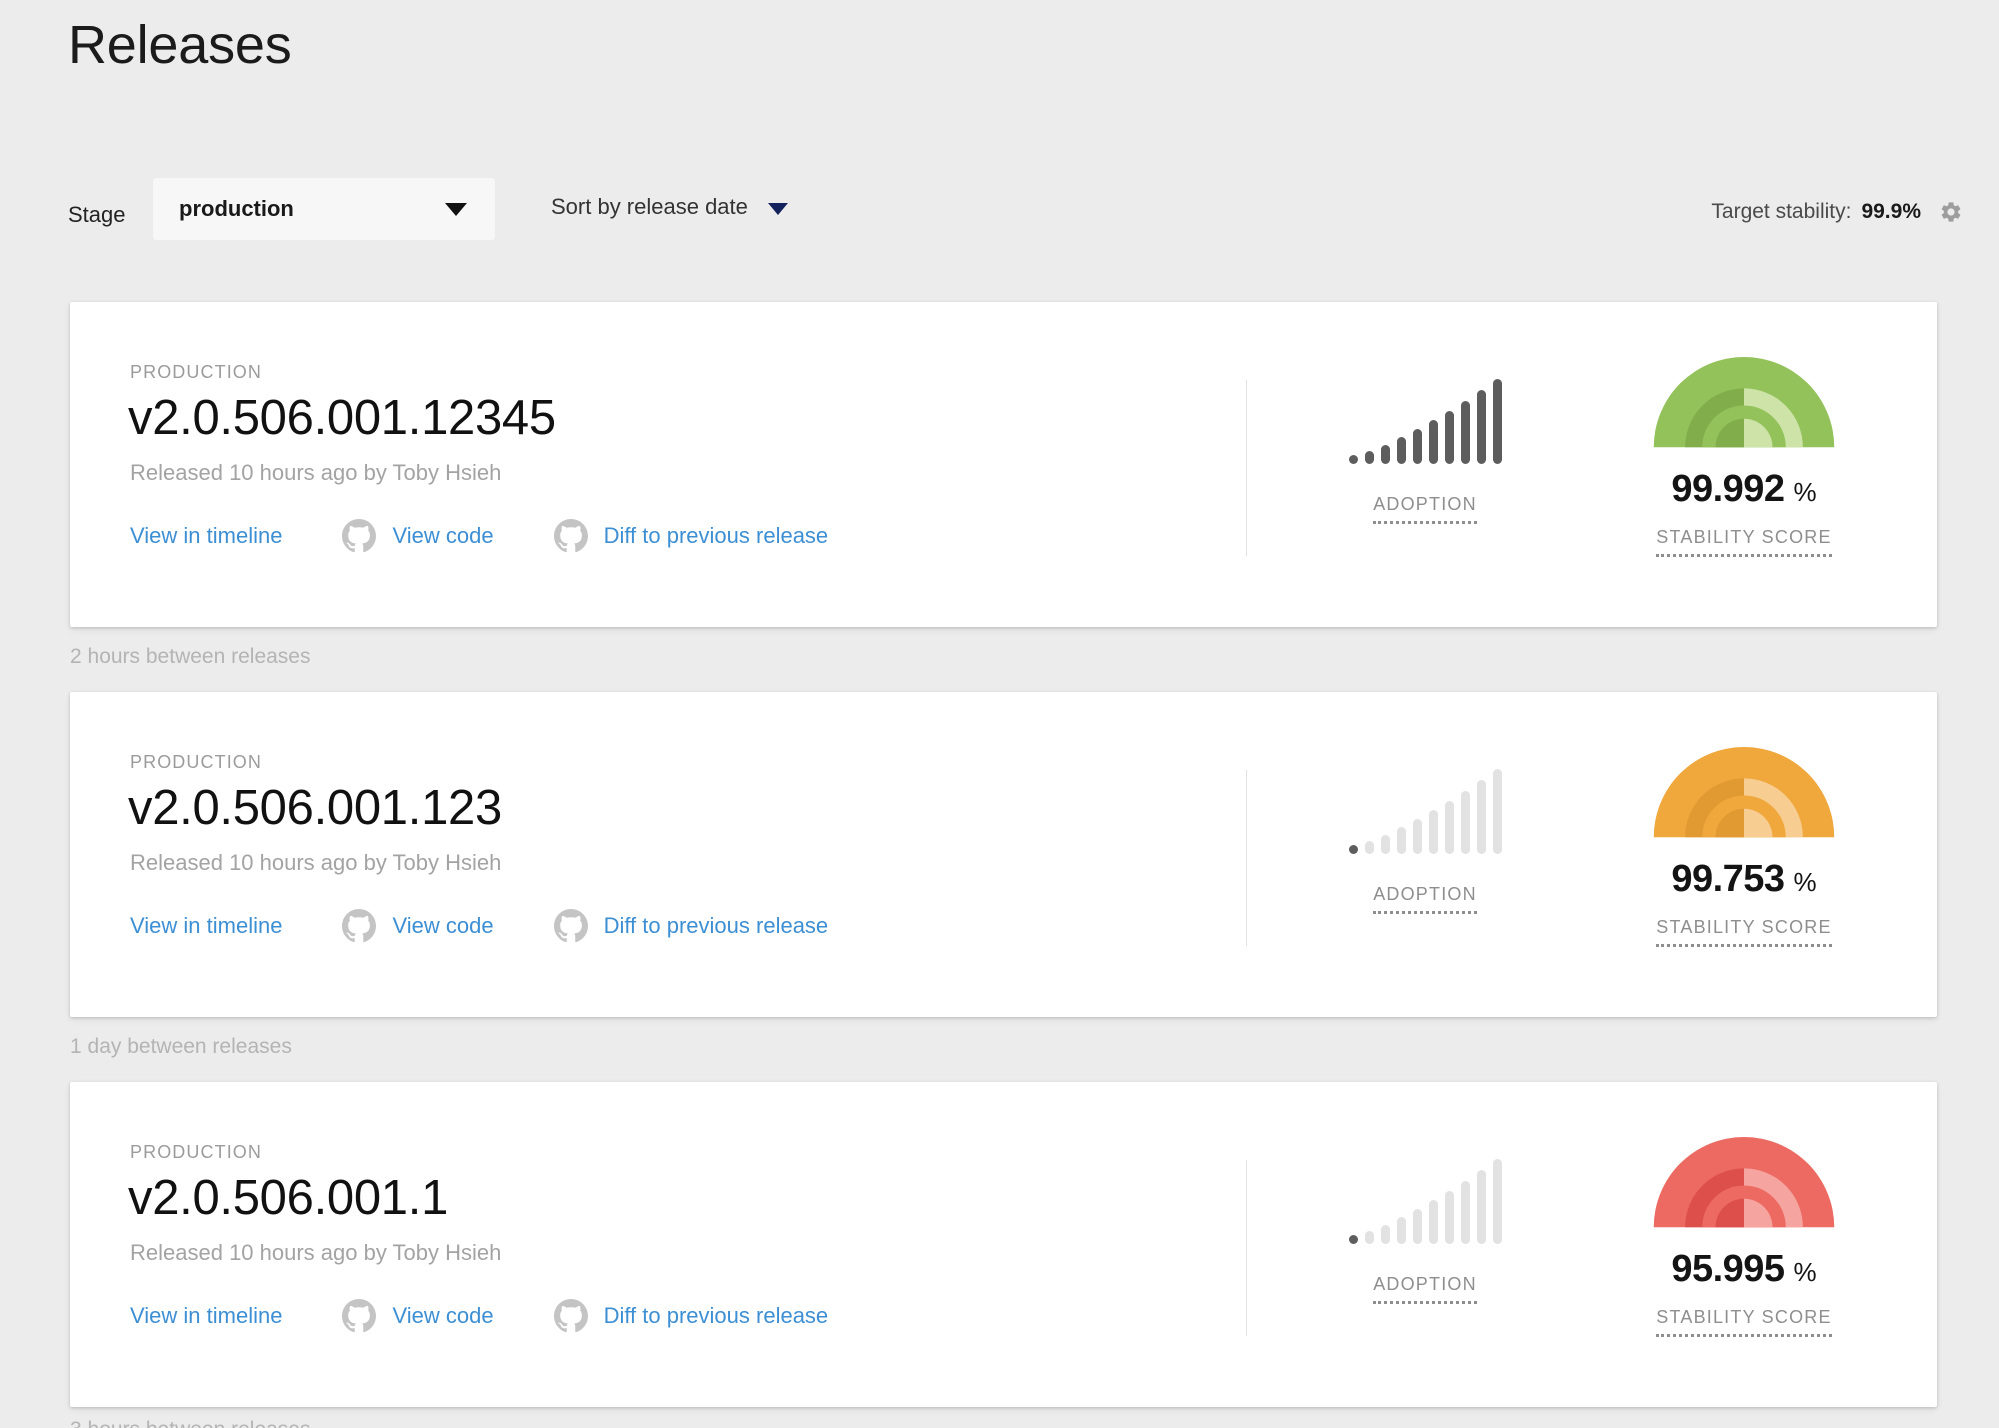 This screenshot has width=1999, height=1428. What do you see at coordinates (1744, 847) in the screenshot?
I see `stability-score: 99.753 % STABILITY SCORE` at bounding box center [1744, 847].